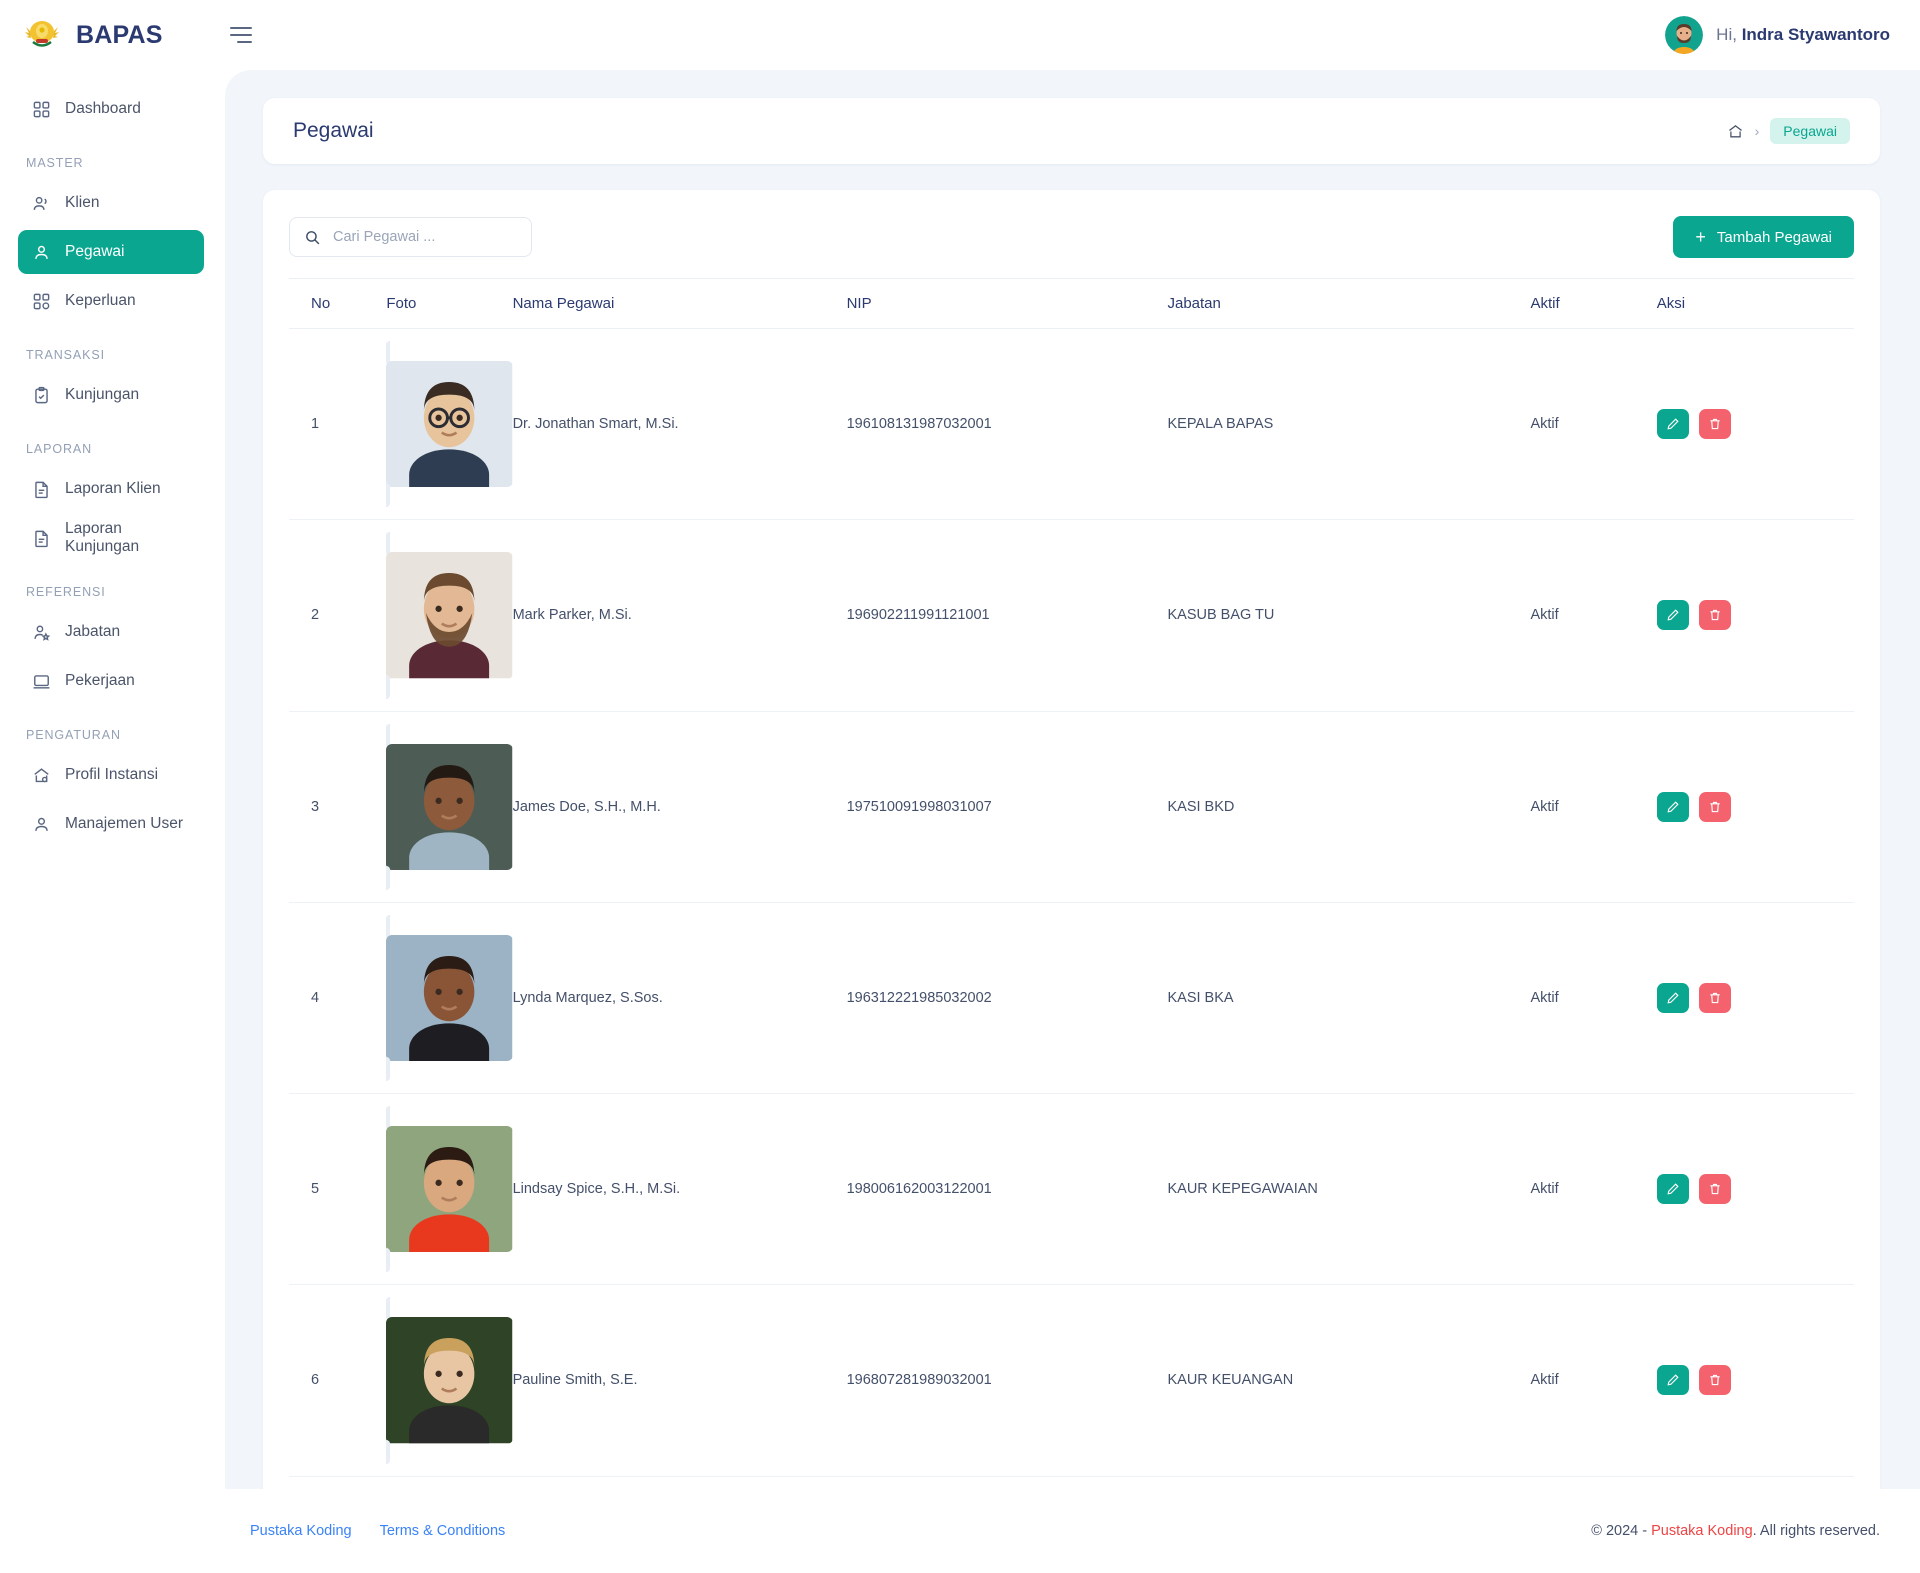  I want to click on search-box, so click(410, 237).